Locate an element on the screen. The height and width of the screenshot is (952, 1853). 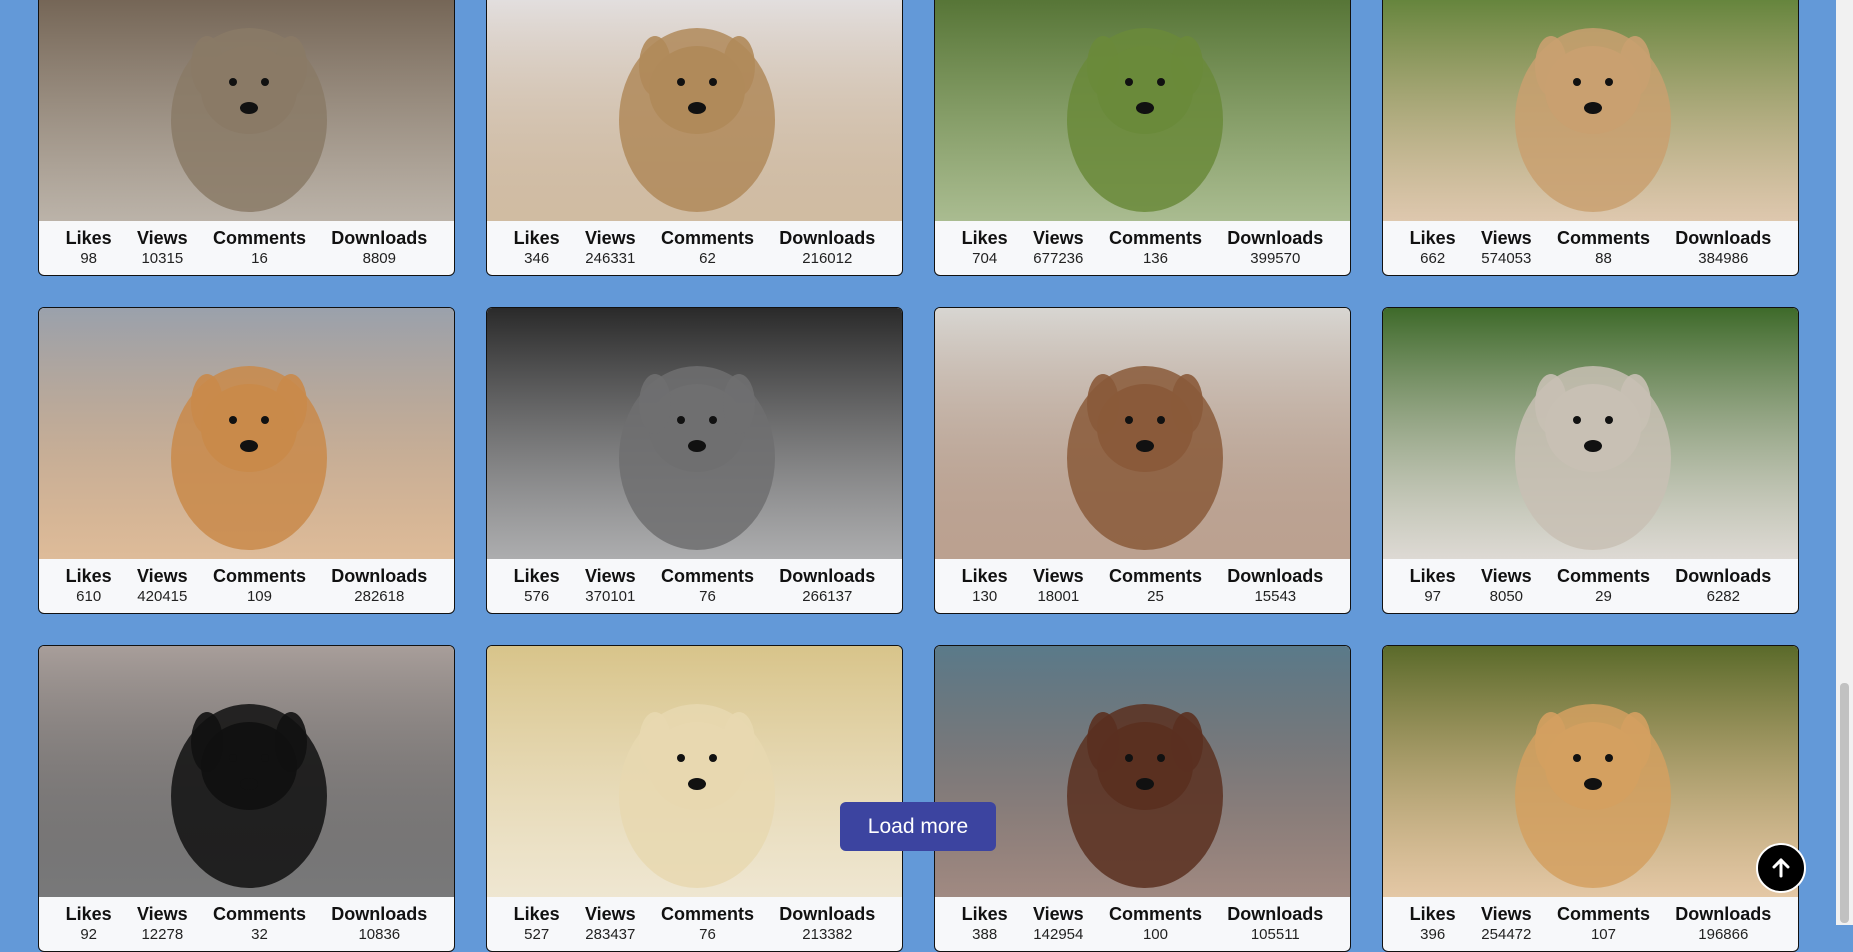
stat-downloads: Downloads 196866 is located at coordinates (1723, 924).